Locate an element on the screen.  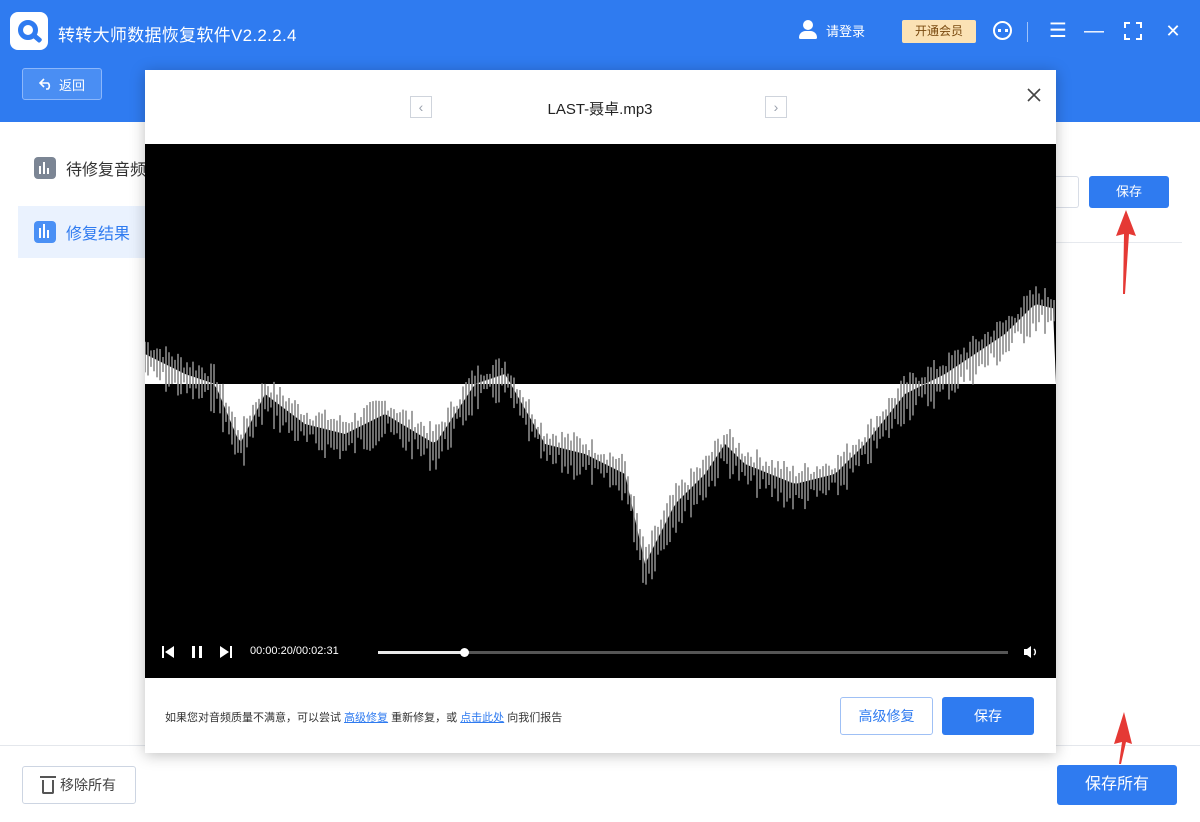
hint-text: 如果您对音频质量不满意，可以尝试 is located at coordinates (253, 718).